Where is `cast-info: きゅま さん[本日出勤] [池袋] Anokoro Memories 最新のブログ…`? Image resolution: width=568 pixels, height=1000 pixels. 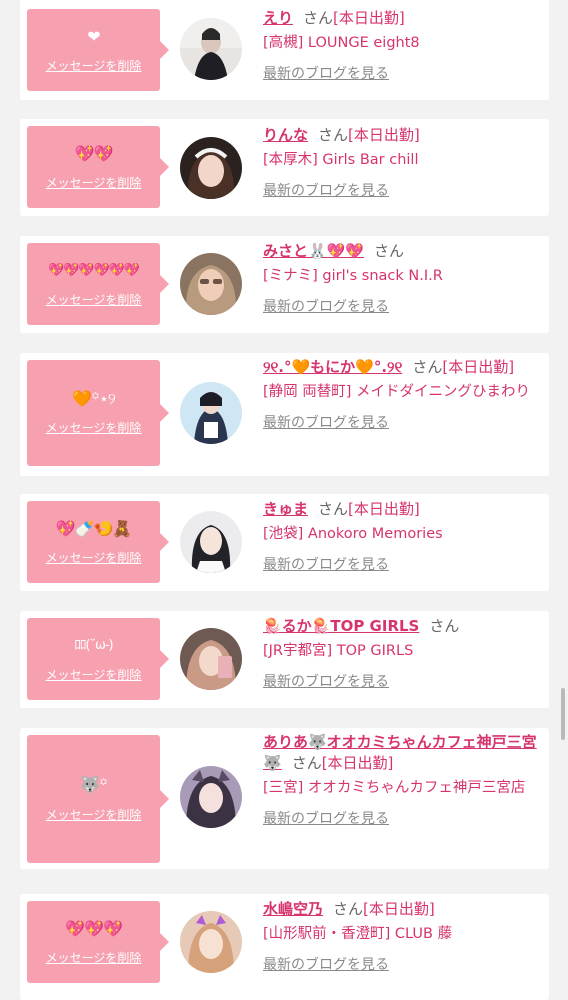
cast-info: きゅま さん[本日出勤] [池袋] Anokoro Memories 最新のブログ… is located at coordinates (404, 536).